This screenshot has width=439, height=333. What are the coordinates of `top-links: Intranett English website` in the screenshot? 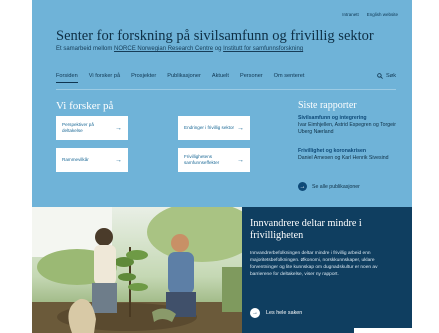 It's located at (370, 14).